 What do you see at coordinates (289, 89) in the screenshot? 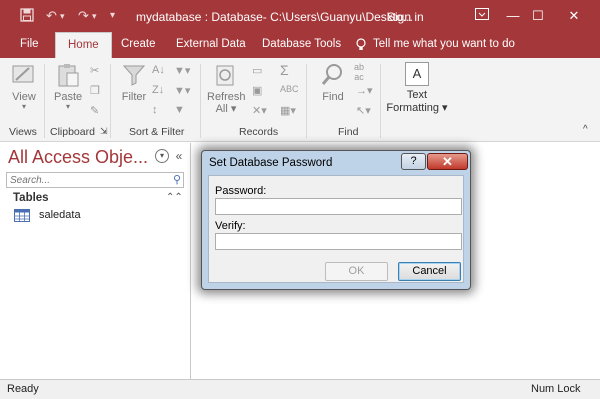
I see `spelling-icon: ABC` at bounding box center [289, 89].